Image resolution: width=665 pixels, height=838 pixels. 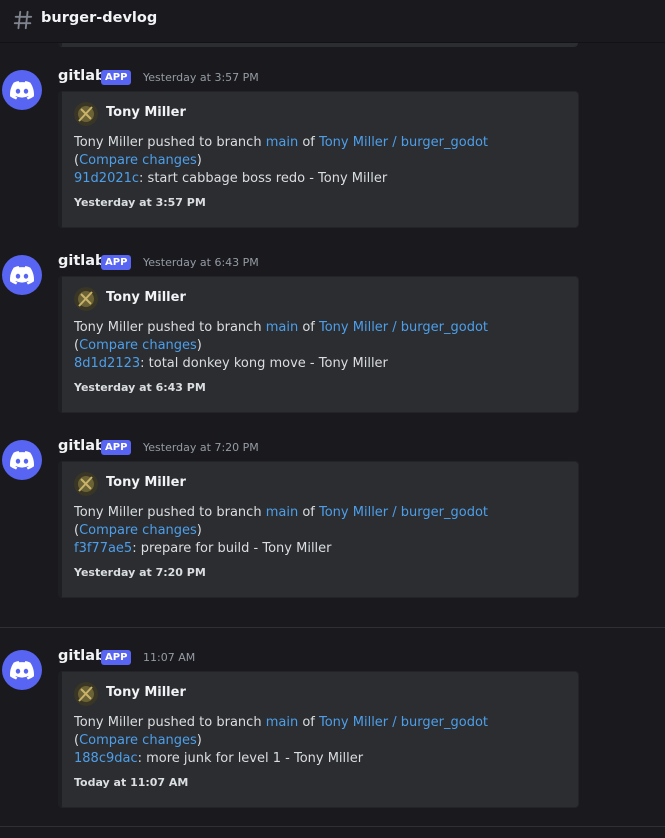 What do you see at coordinates (140, 387) in the screenshot?
I see `embed-footer: Yesterday at 6:43 PM` at bounding box center [140, 387].